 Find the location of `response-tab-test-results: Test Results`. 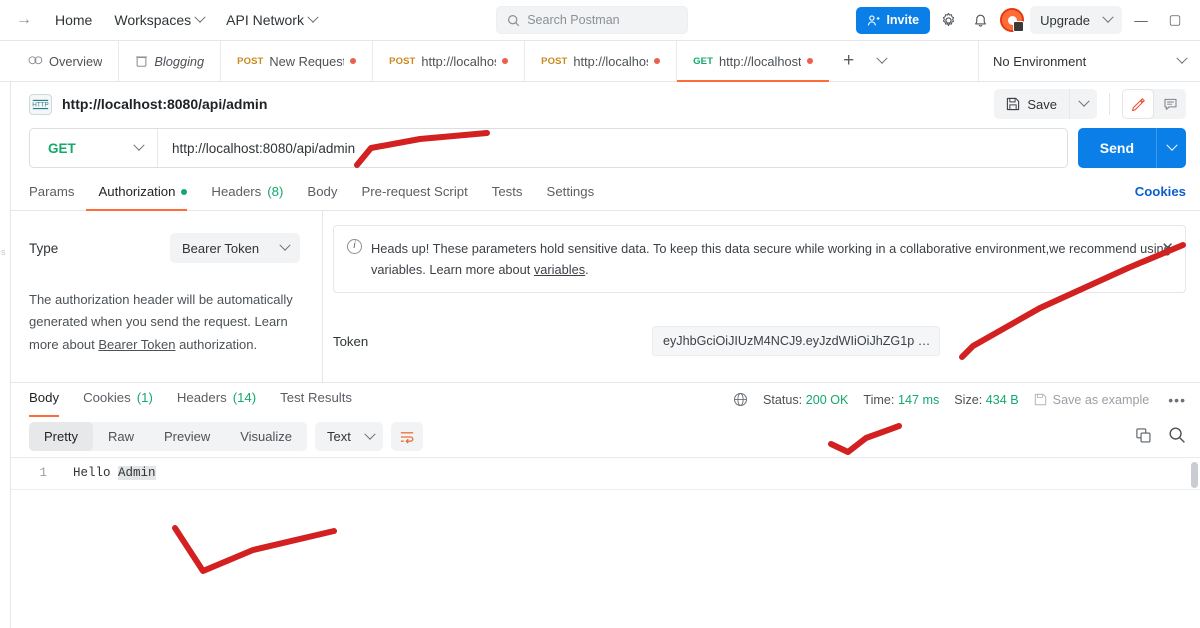

response-tab-test-results: Test Results is located at coordinates (316, 400).